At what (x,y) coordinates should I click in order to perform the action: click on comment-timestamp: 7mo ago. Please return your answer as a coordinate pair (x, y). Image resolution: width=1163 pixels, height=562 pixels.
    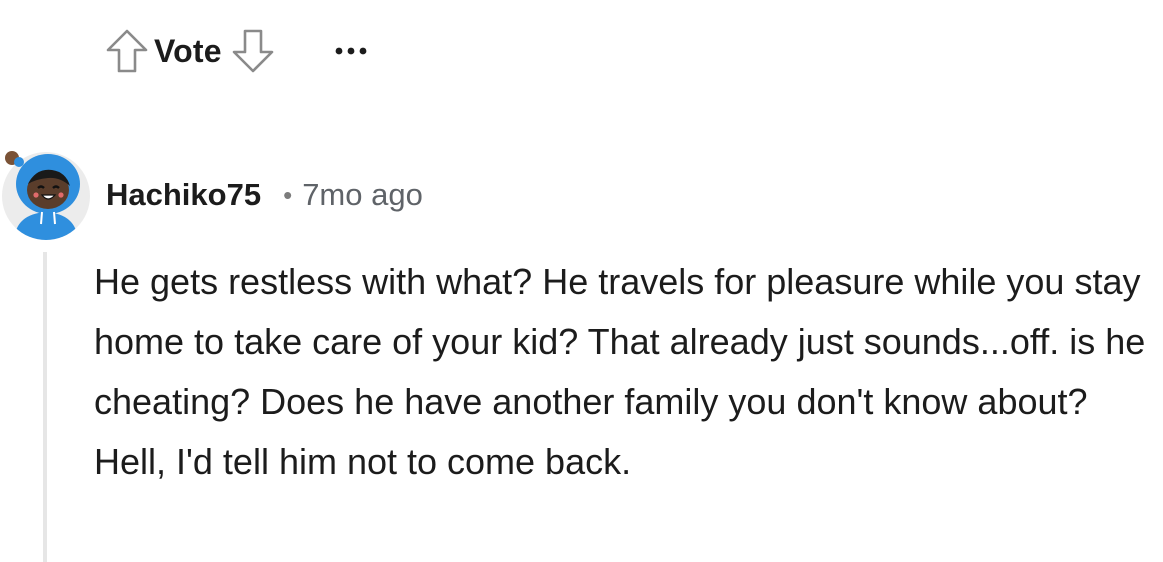
    Looking at the image, I should click on (362, 195).